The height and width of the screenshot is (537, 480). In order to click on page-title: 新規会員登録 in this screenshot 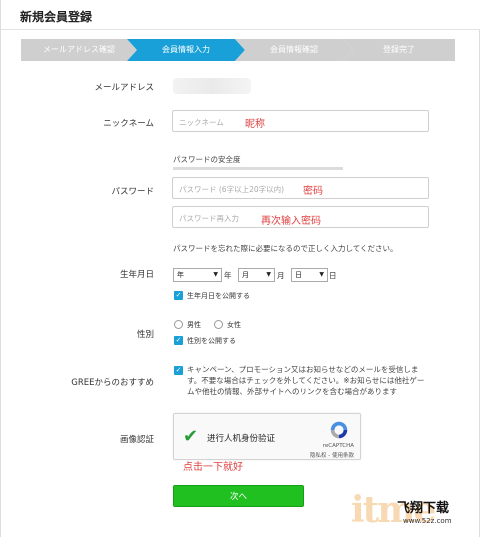, I will do `click(56, 17)`.